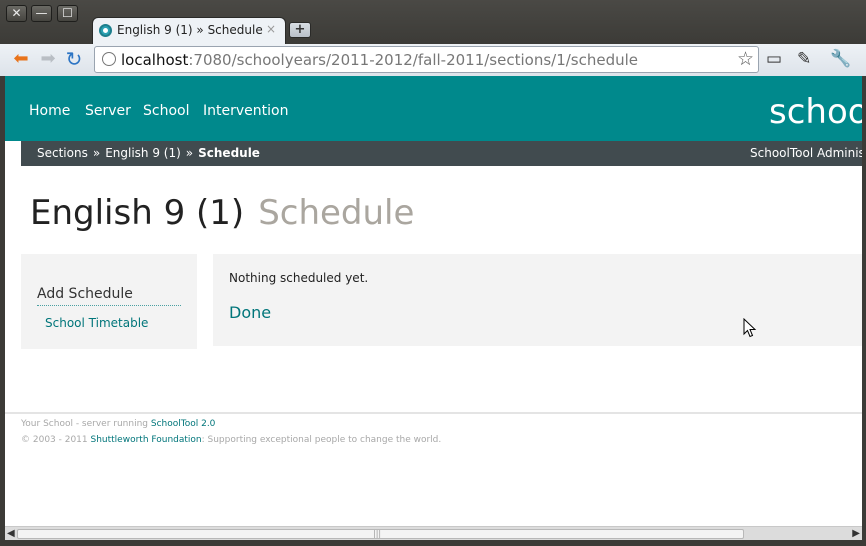  Describe the element at coordinates (21, 60) in the screenshot. I see `back-icon: ⬅` at that location.